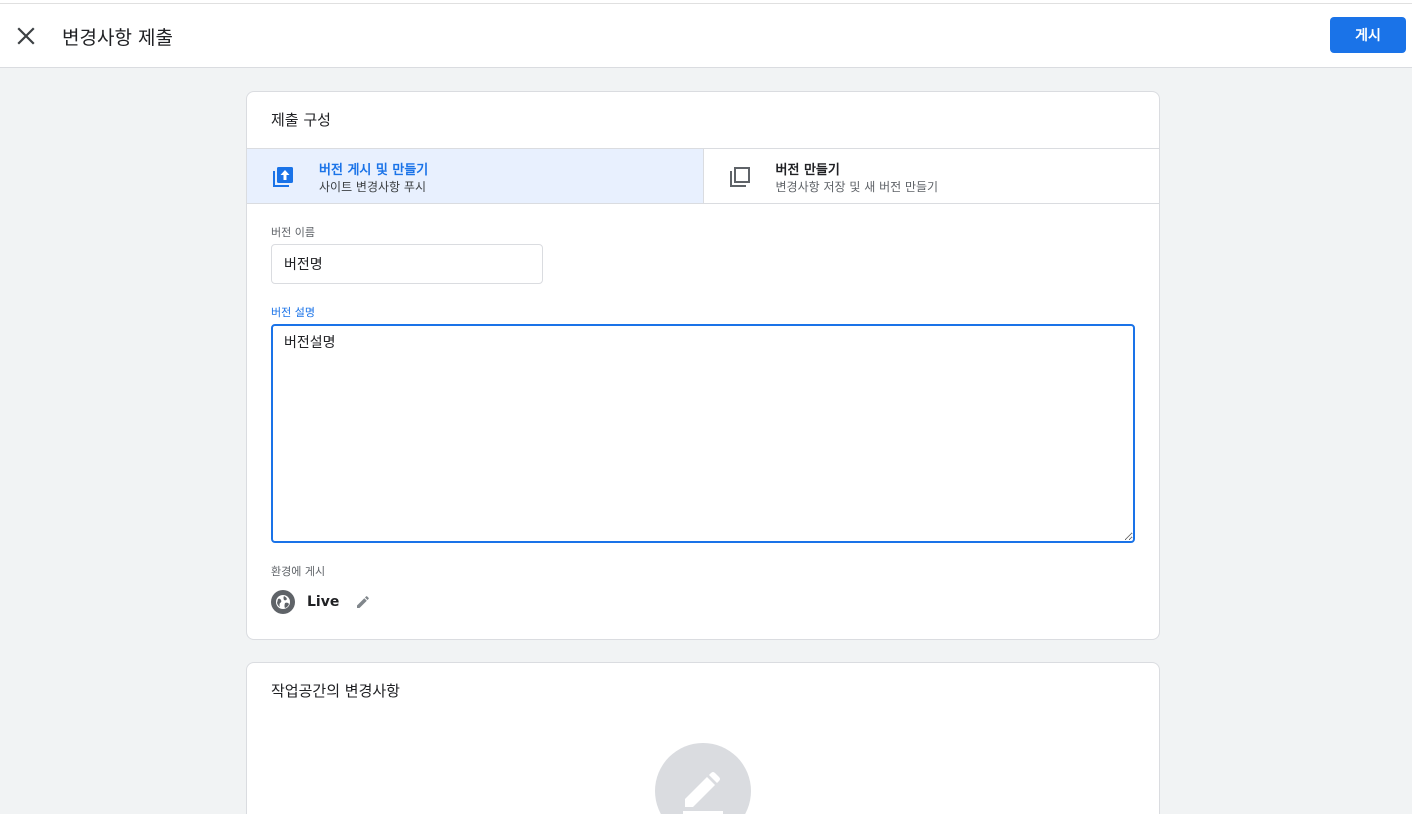 This screenshot has width=1412, height=814. What do you see at coordinates (117, 38) in the screenshot?
I see `page-title: 변경사항 제출` at bounding box center [117, 38].